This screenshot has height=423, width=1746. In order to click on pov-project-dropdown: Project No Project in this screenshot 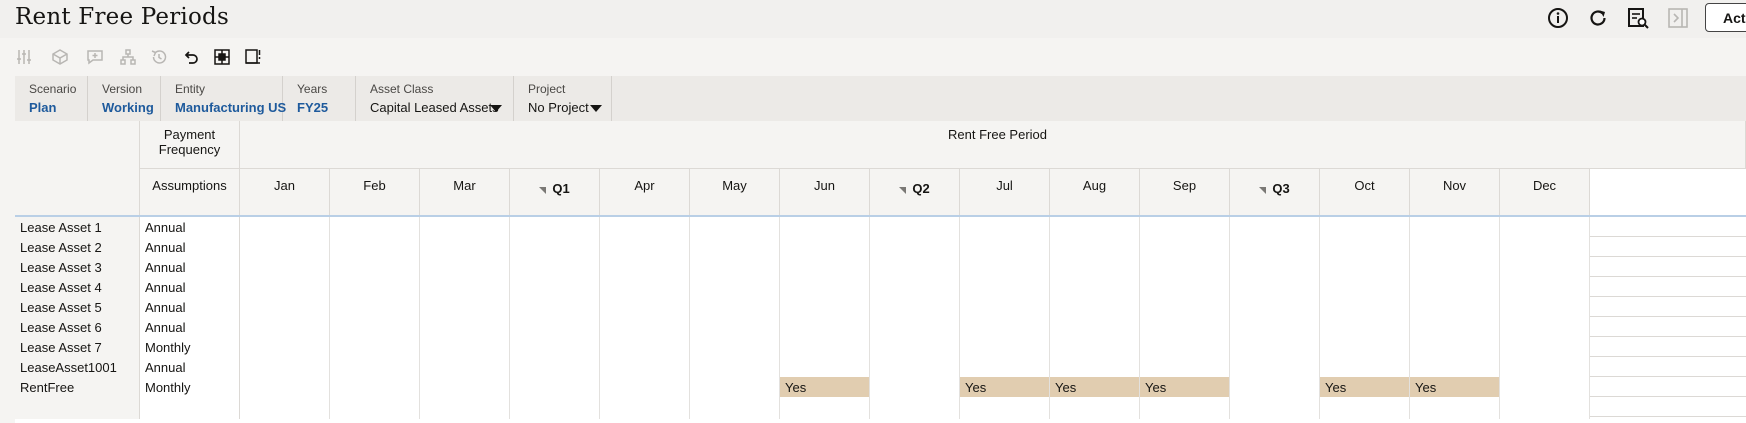, I will do `click(563, 98)`.